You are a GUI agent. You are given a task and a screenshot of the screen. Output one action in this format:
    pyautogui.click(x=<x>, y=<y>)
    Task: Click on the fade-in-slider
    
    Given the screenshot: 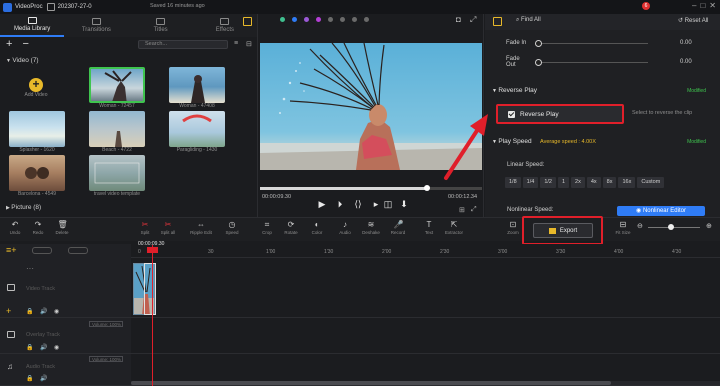 What is the action you would take?
    pyautogui.click(x=591, y=43)
    